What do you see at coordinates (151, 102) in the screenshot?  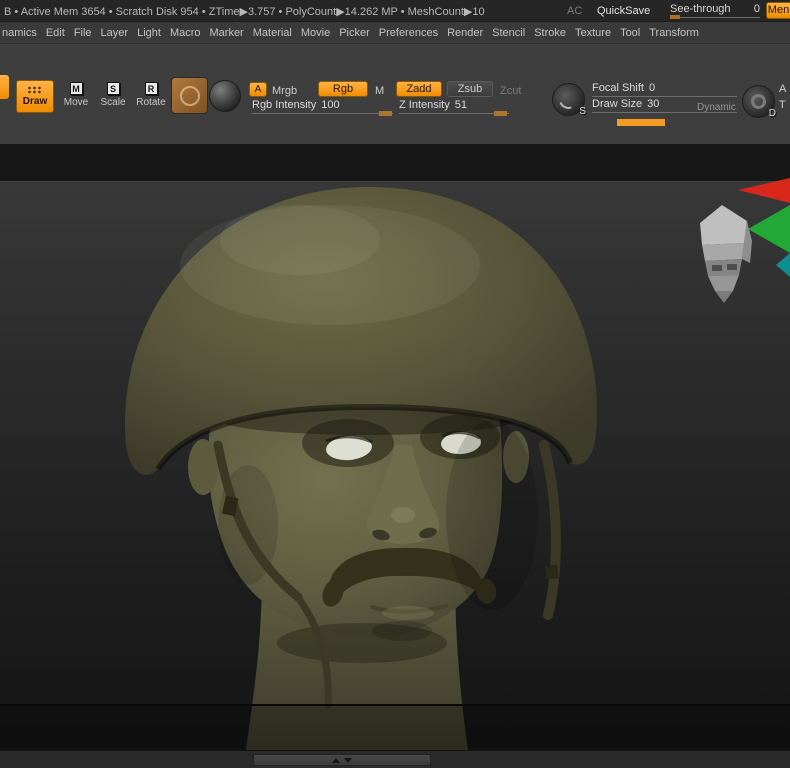 I see `rotate-mode-label: Rotate` at bounding box center [151, 102].